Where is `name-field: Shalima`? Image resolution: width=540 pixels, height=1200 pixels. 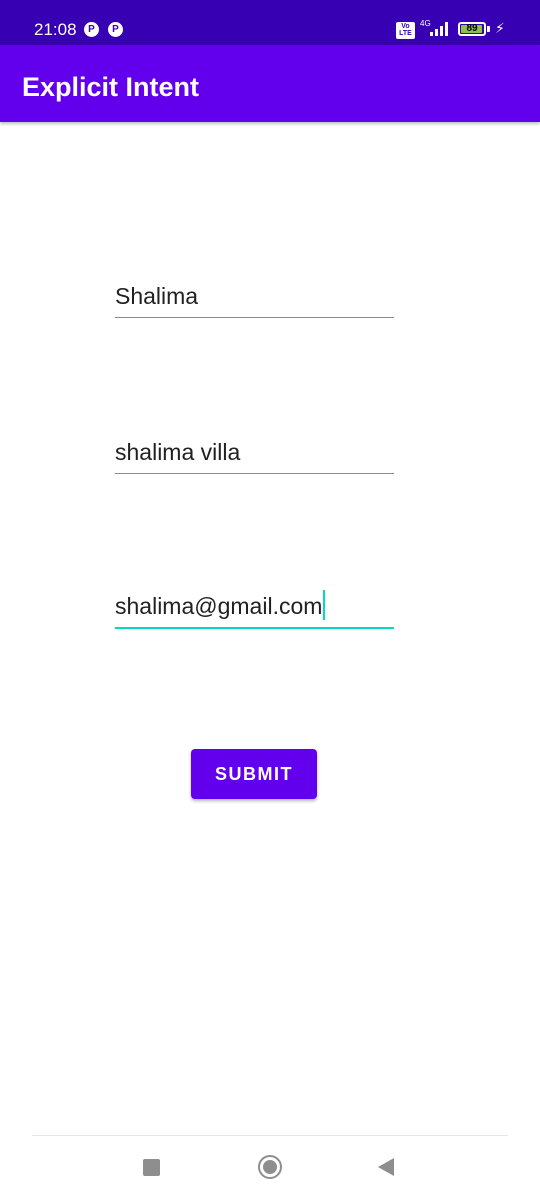 name-field: Shalima is located at coordinates (254, 297).